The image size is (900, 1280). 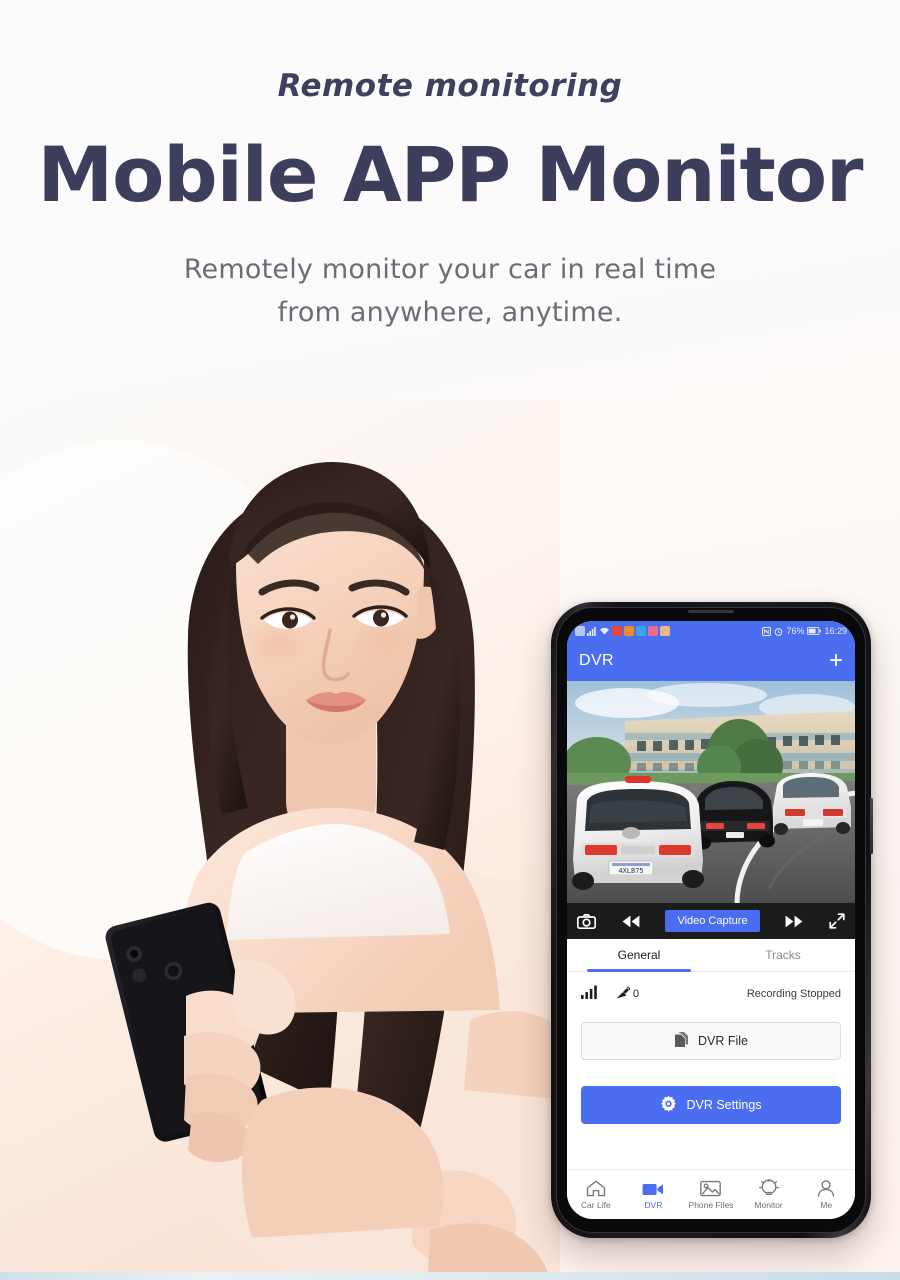 I want to click on telegram-icon, so click(x=641, y=631).